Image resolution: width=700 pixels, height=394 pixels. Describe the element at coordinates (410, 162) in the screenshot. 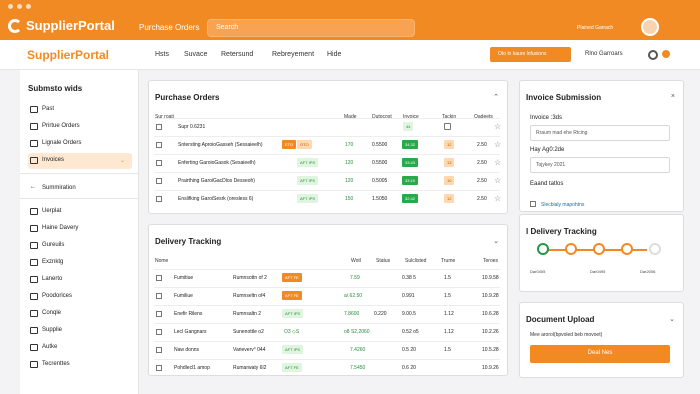

I see `invoice-value: 33.43` at that location.